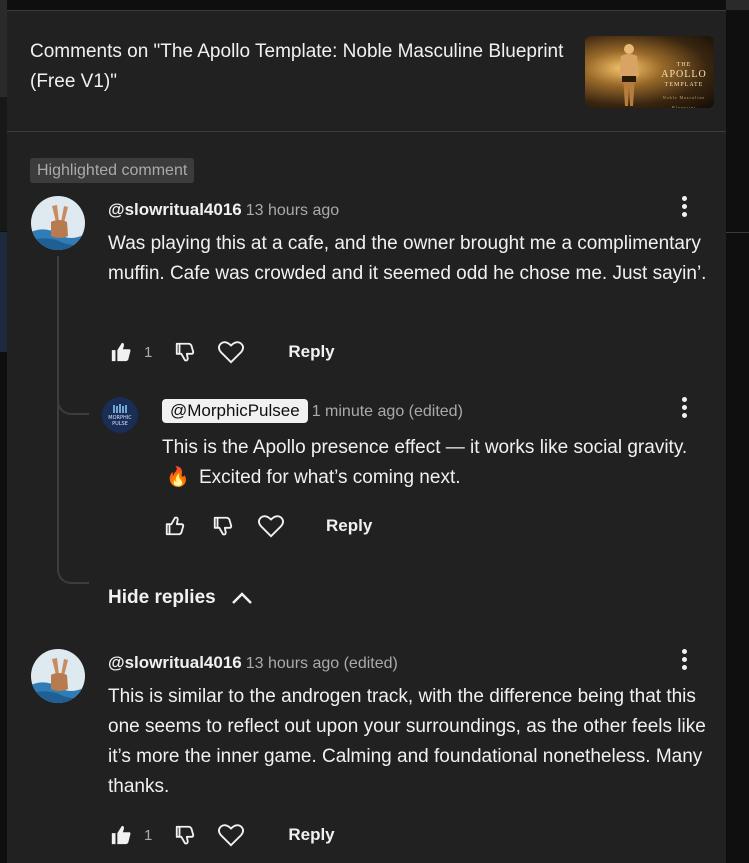  Describe the element at coordinates (58, 331) in the screenshot. I see `thread-line` at that location.